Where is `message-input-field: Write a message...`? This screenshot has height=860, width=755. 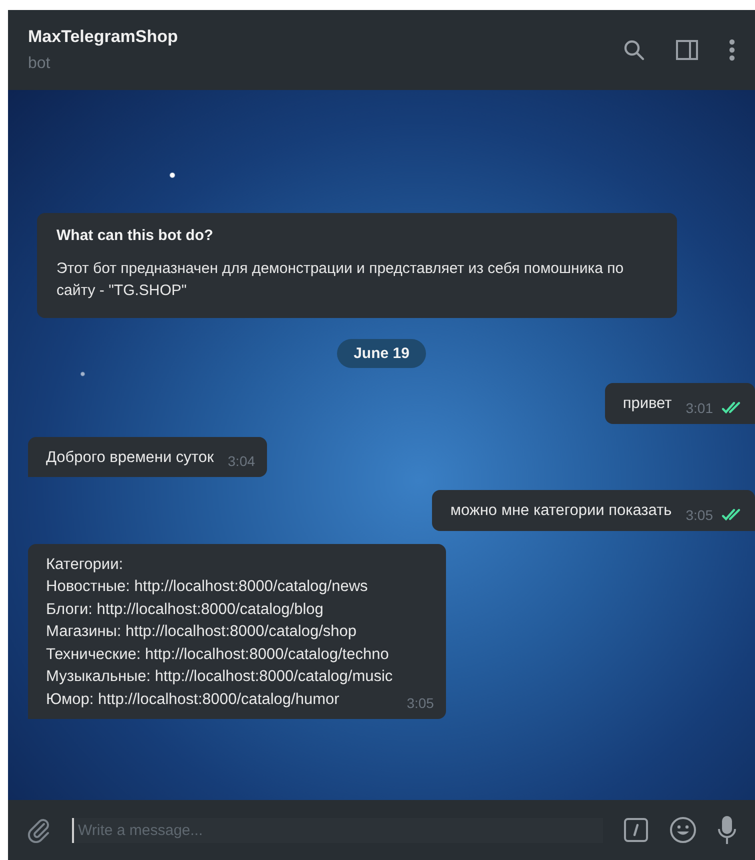 message-input-field: Write a message... is located at coordinates (337, 830).